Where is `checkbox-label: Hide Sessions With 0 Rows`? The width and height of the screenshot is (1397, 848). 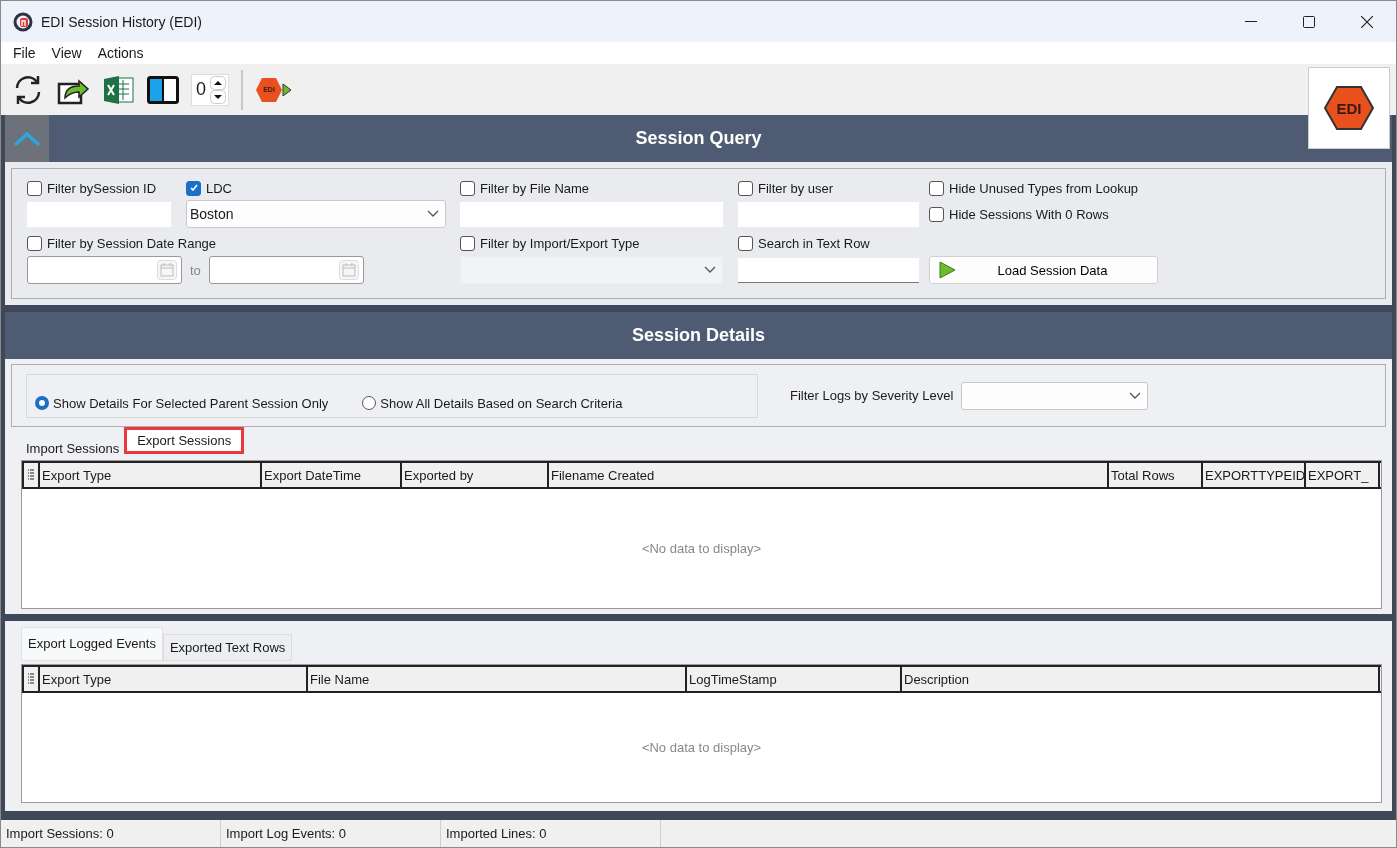 checkbox-label: Hide Sessions With 0 Rows is located at coordinates (1029, 214).